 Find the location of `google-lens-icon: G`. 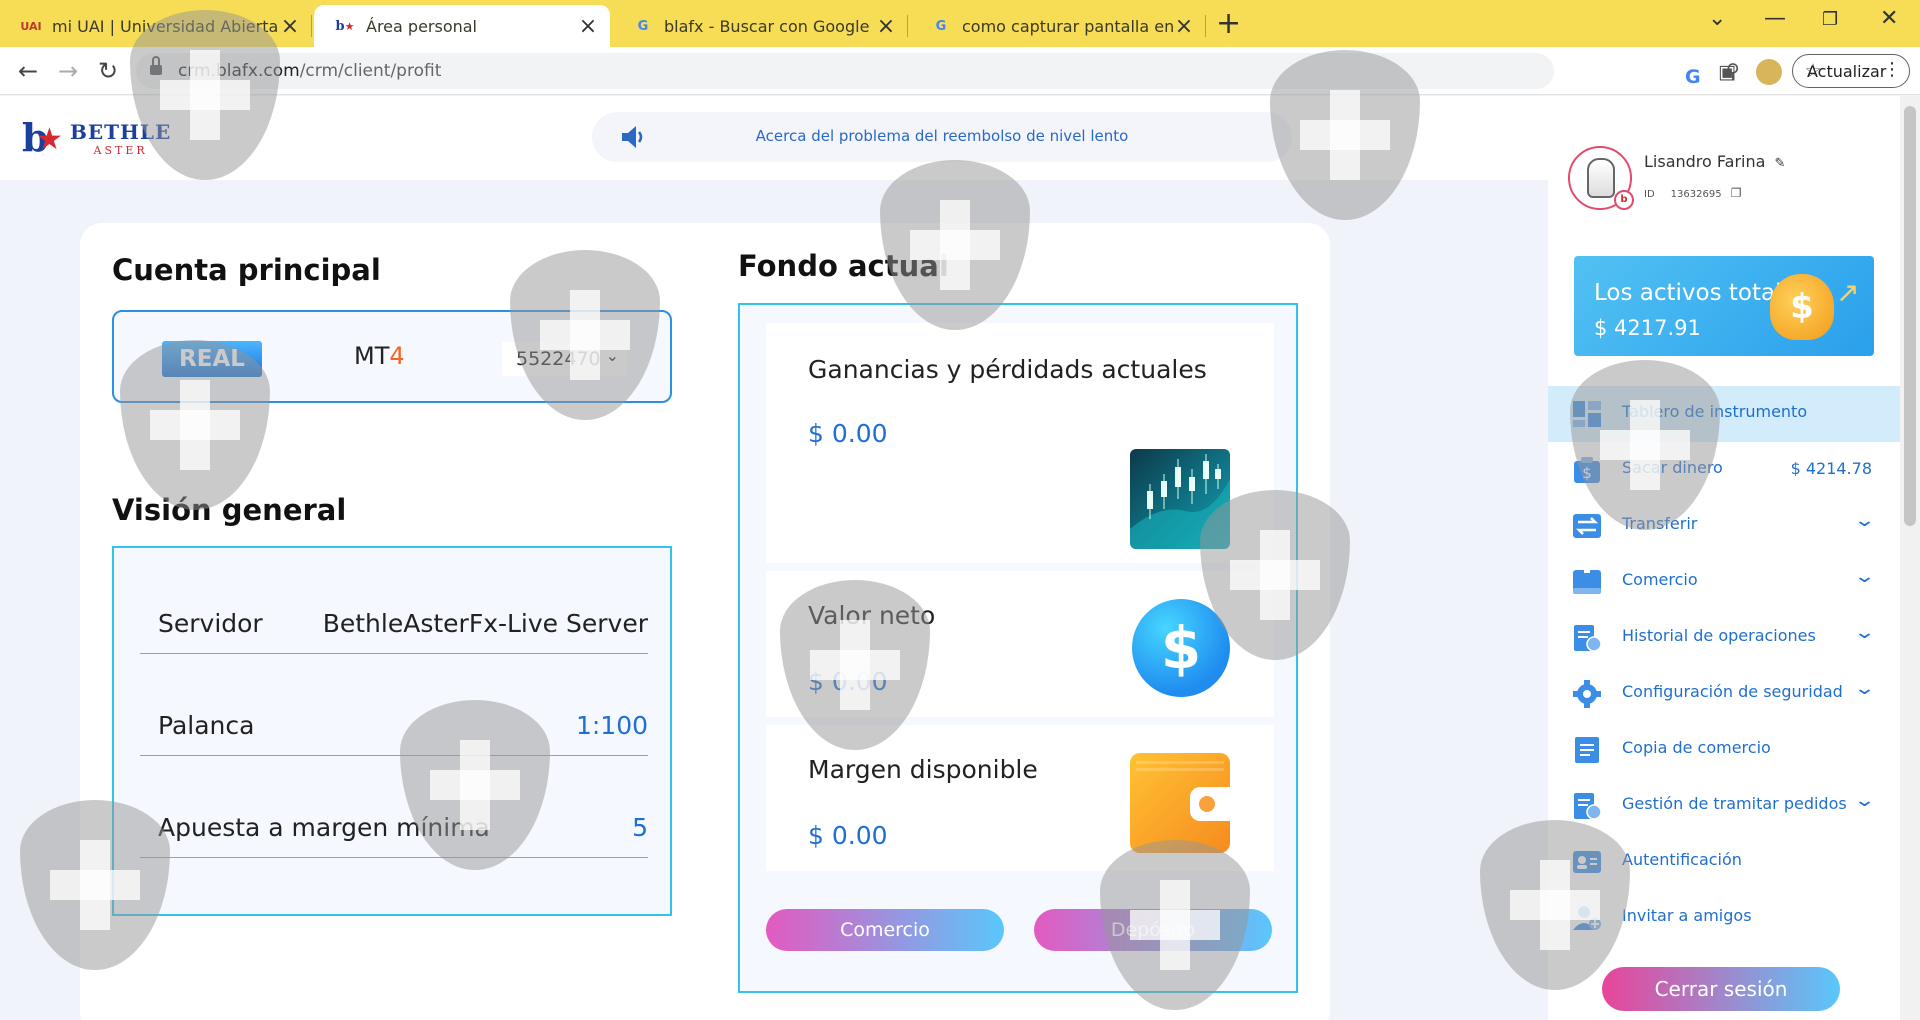

google-lens-icon: G is located at coordinates (1693, 77).